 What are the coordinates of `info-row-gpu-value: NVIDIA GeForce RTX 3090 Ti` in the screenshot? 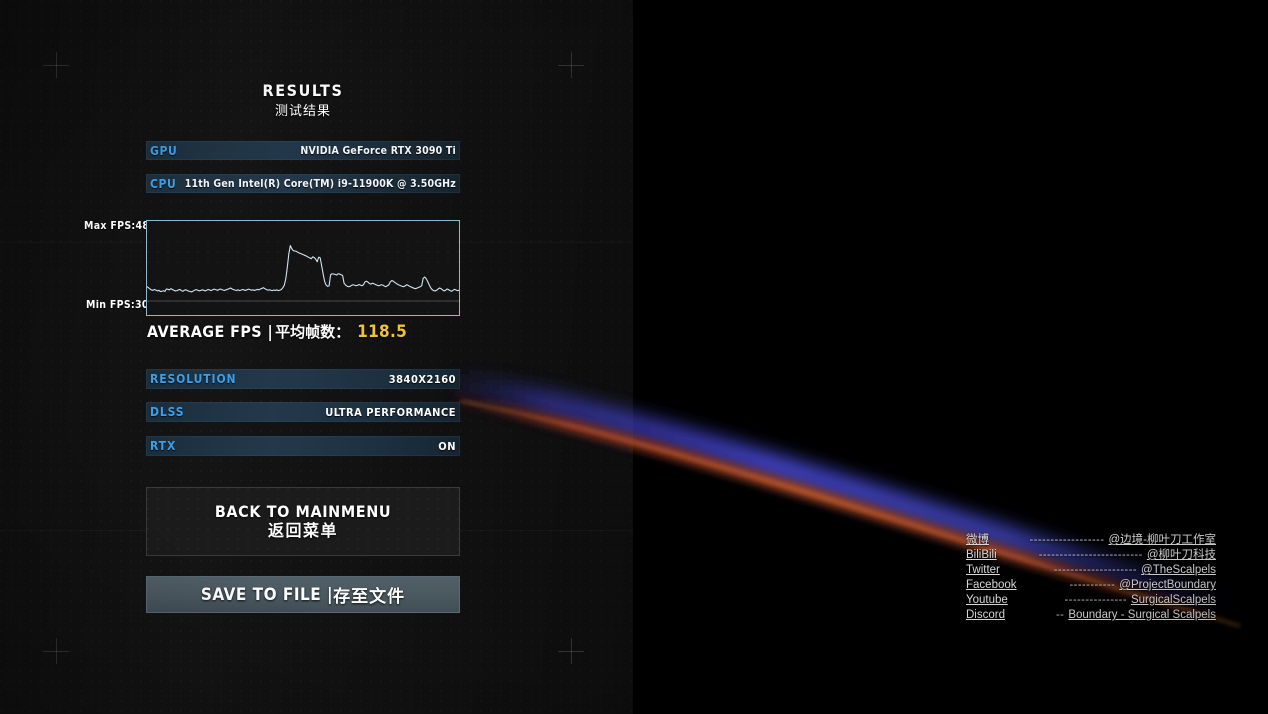 It's located at (378, 150).